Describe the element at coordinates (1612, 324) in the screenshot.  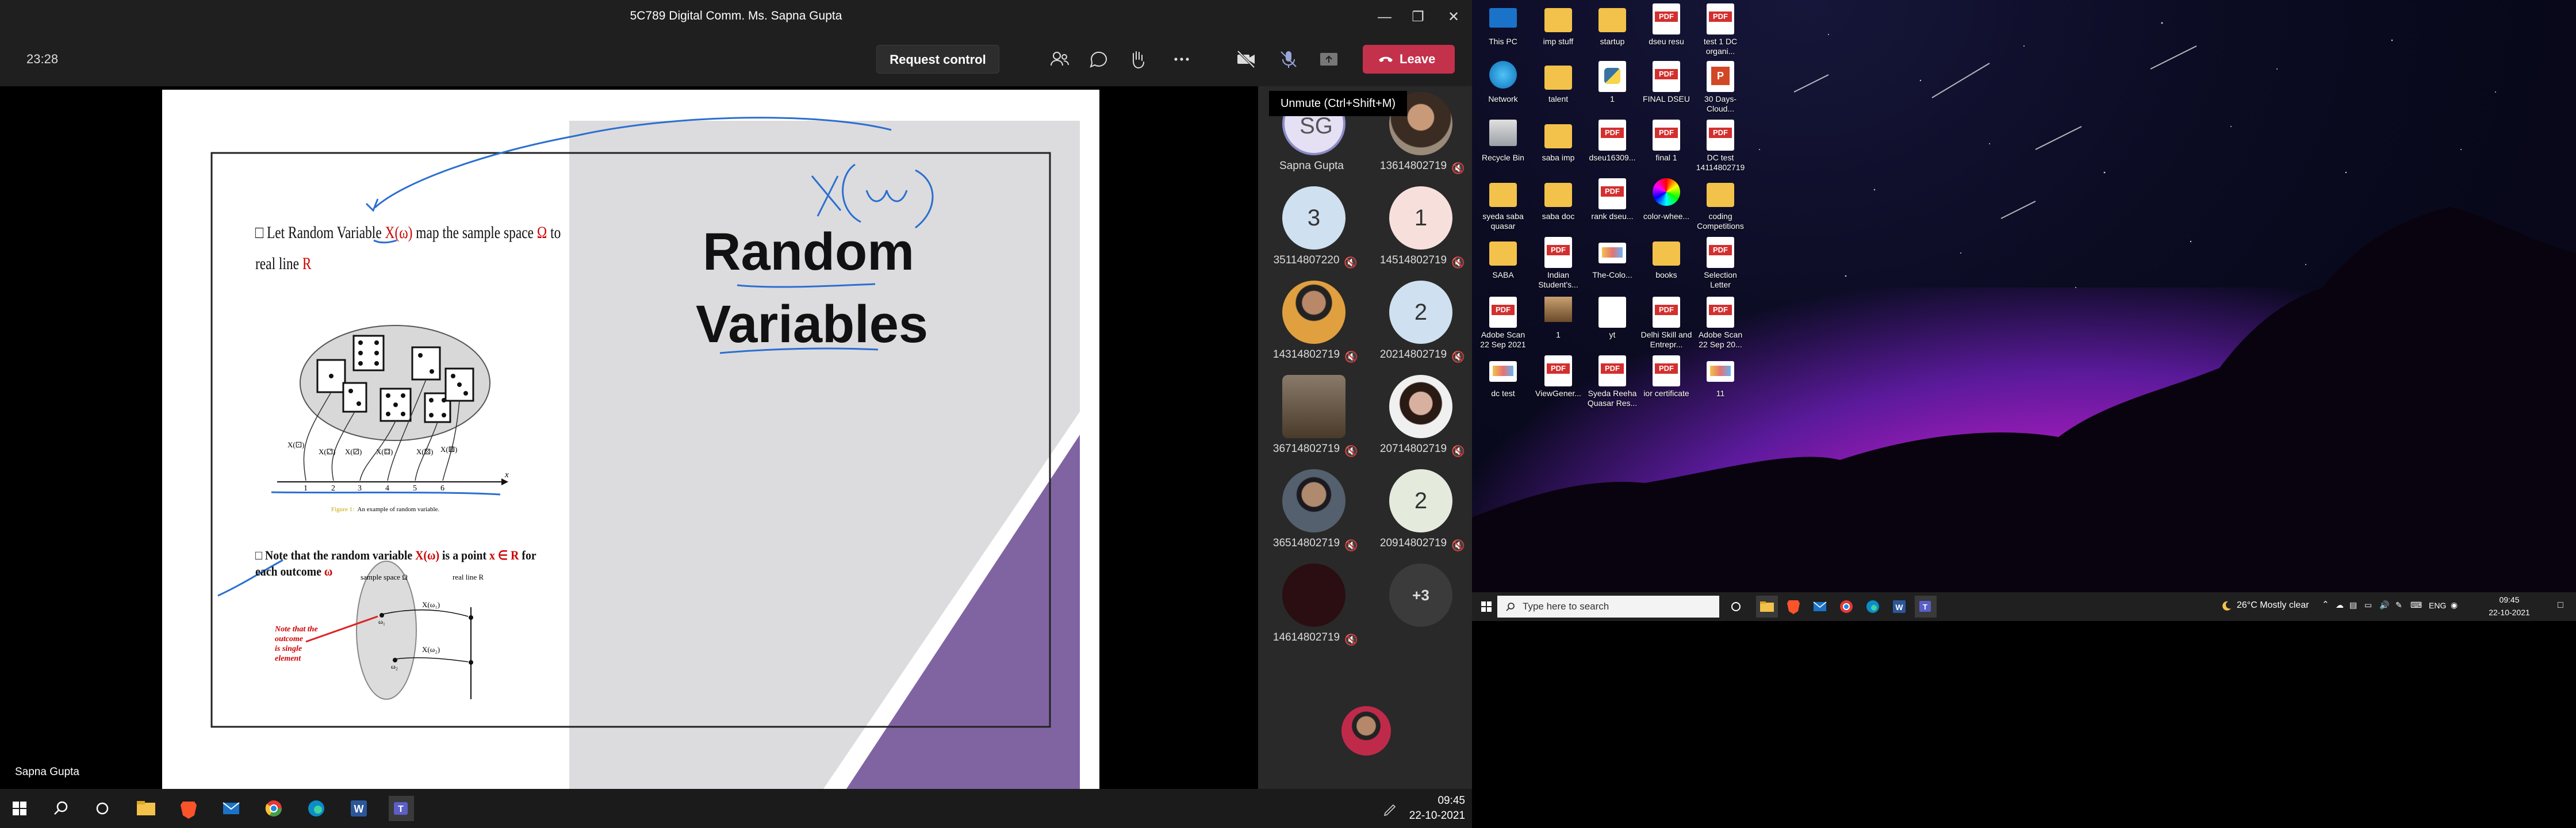
I see `desktop-icon: yt` at that location.